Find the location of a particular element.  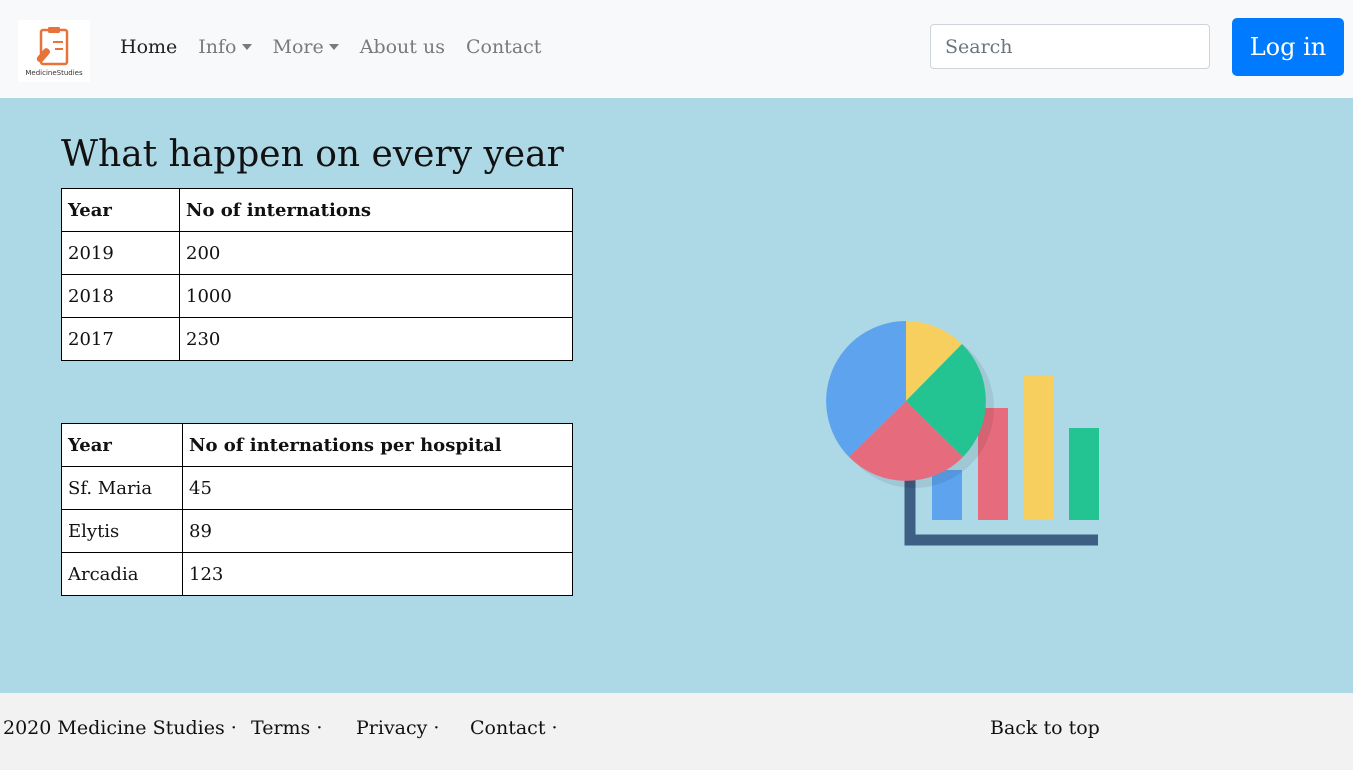

nav-home: Home is located at coordinates (148, 47).